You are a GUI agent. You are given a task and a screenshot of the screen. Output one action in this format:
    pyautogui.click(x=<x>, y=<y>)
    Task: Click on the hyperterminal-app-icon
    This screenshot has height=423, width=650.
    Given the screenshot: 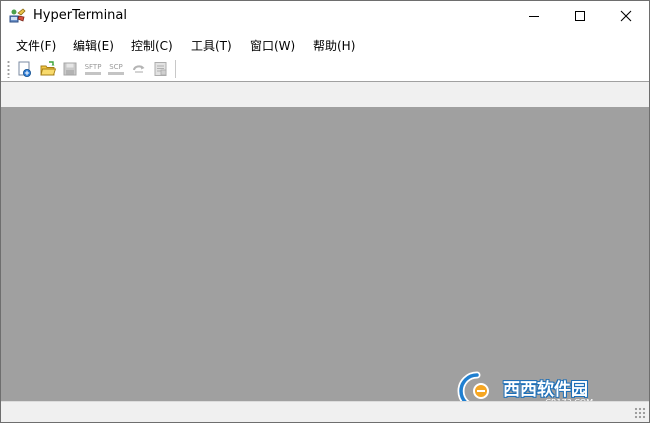 What is the action you would take?
    pyautogui.click(x=18, y=16)
    